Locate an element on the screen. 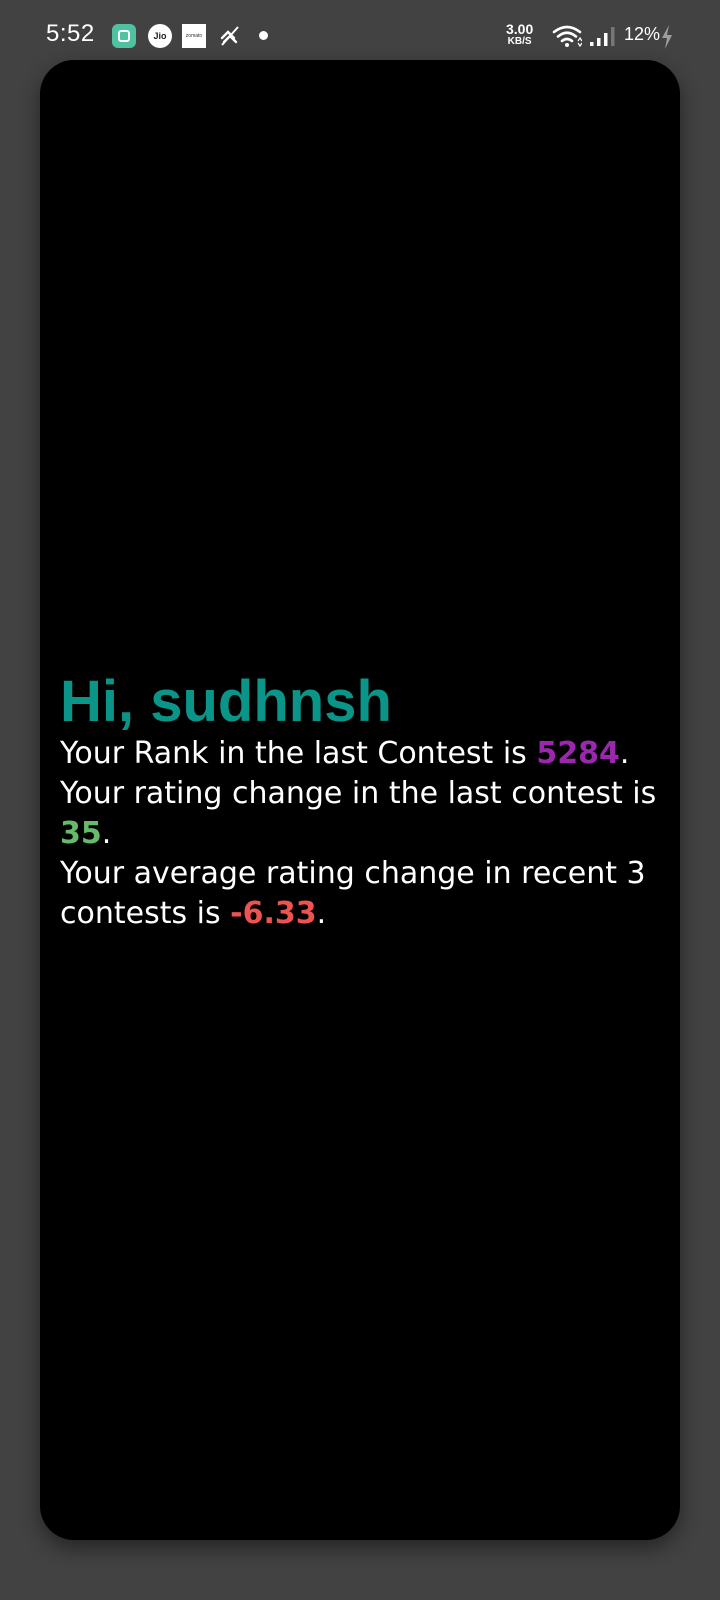 Image resolution: width=720 pixels, height=1600 pixels. wifi-icon is located at coordinates (567, 36).